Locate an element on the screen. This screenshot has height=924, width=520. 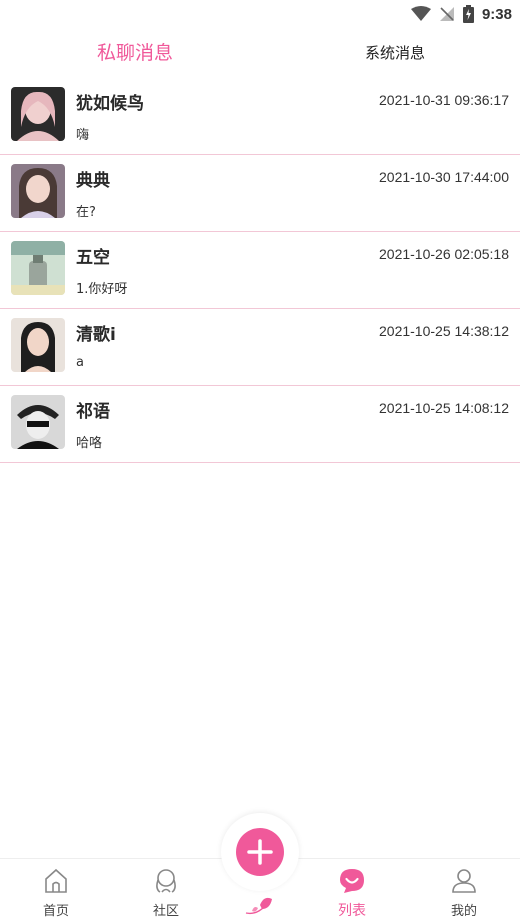
message-row: 清歌i 2021-10-25 14:38:12 a is located at coordinates (260, 347).